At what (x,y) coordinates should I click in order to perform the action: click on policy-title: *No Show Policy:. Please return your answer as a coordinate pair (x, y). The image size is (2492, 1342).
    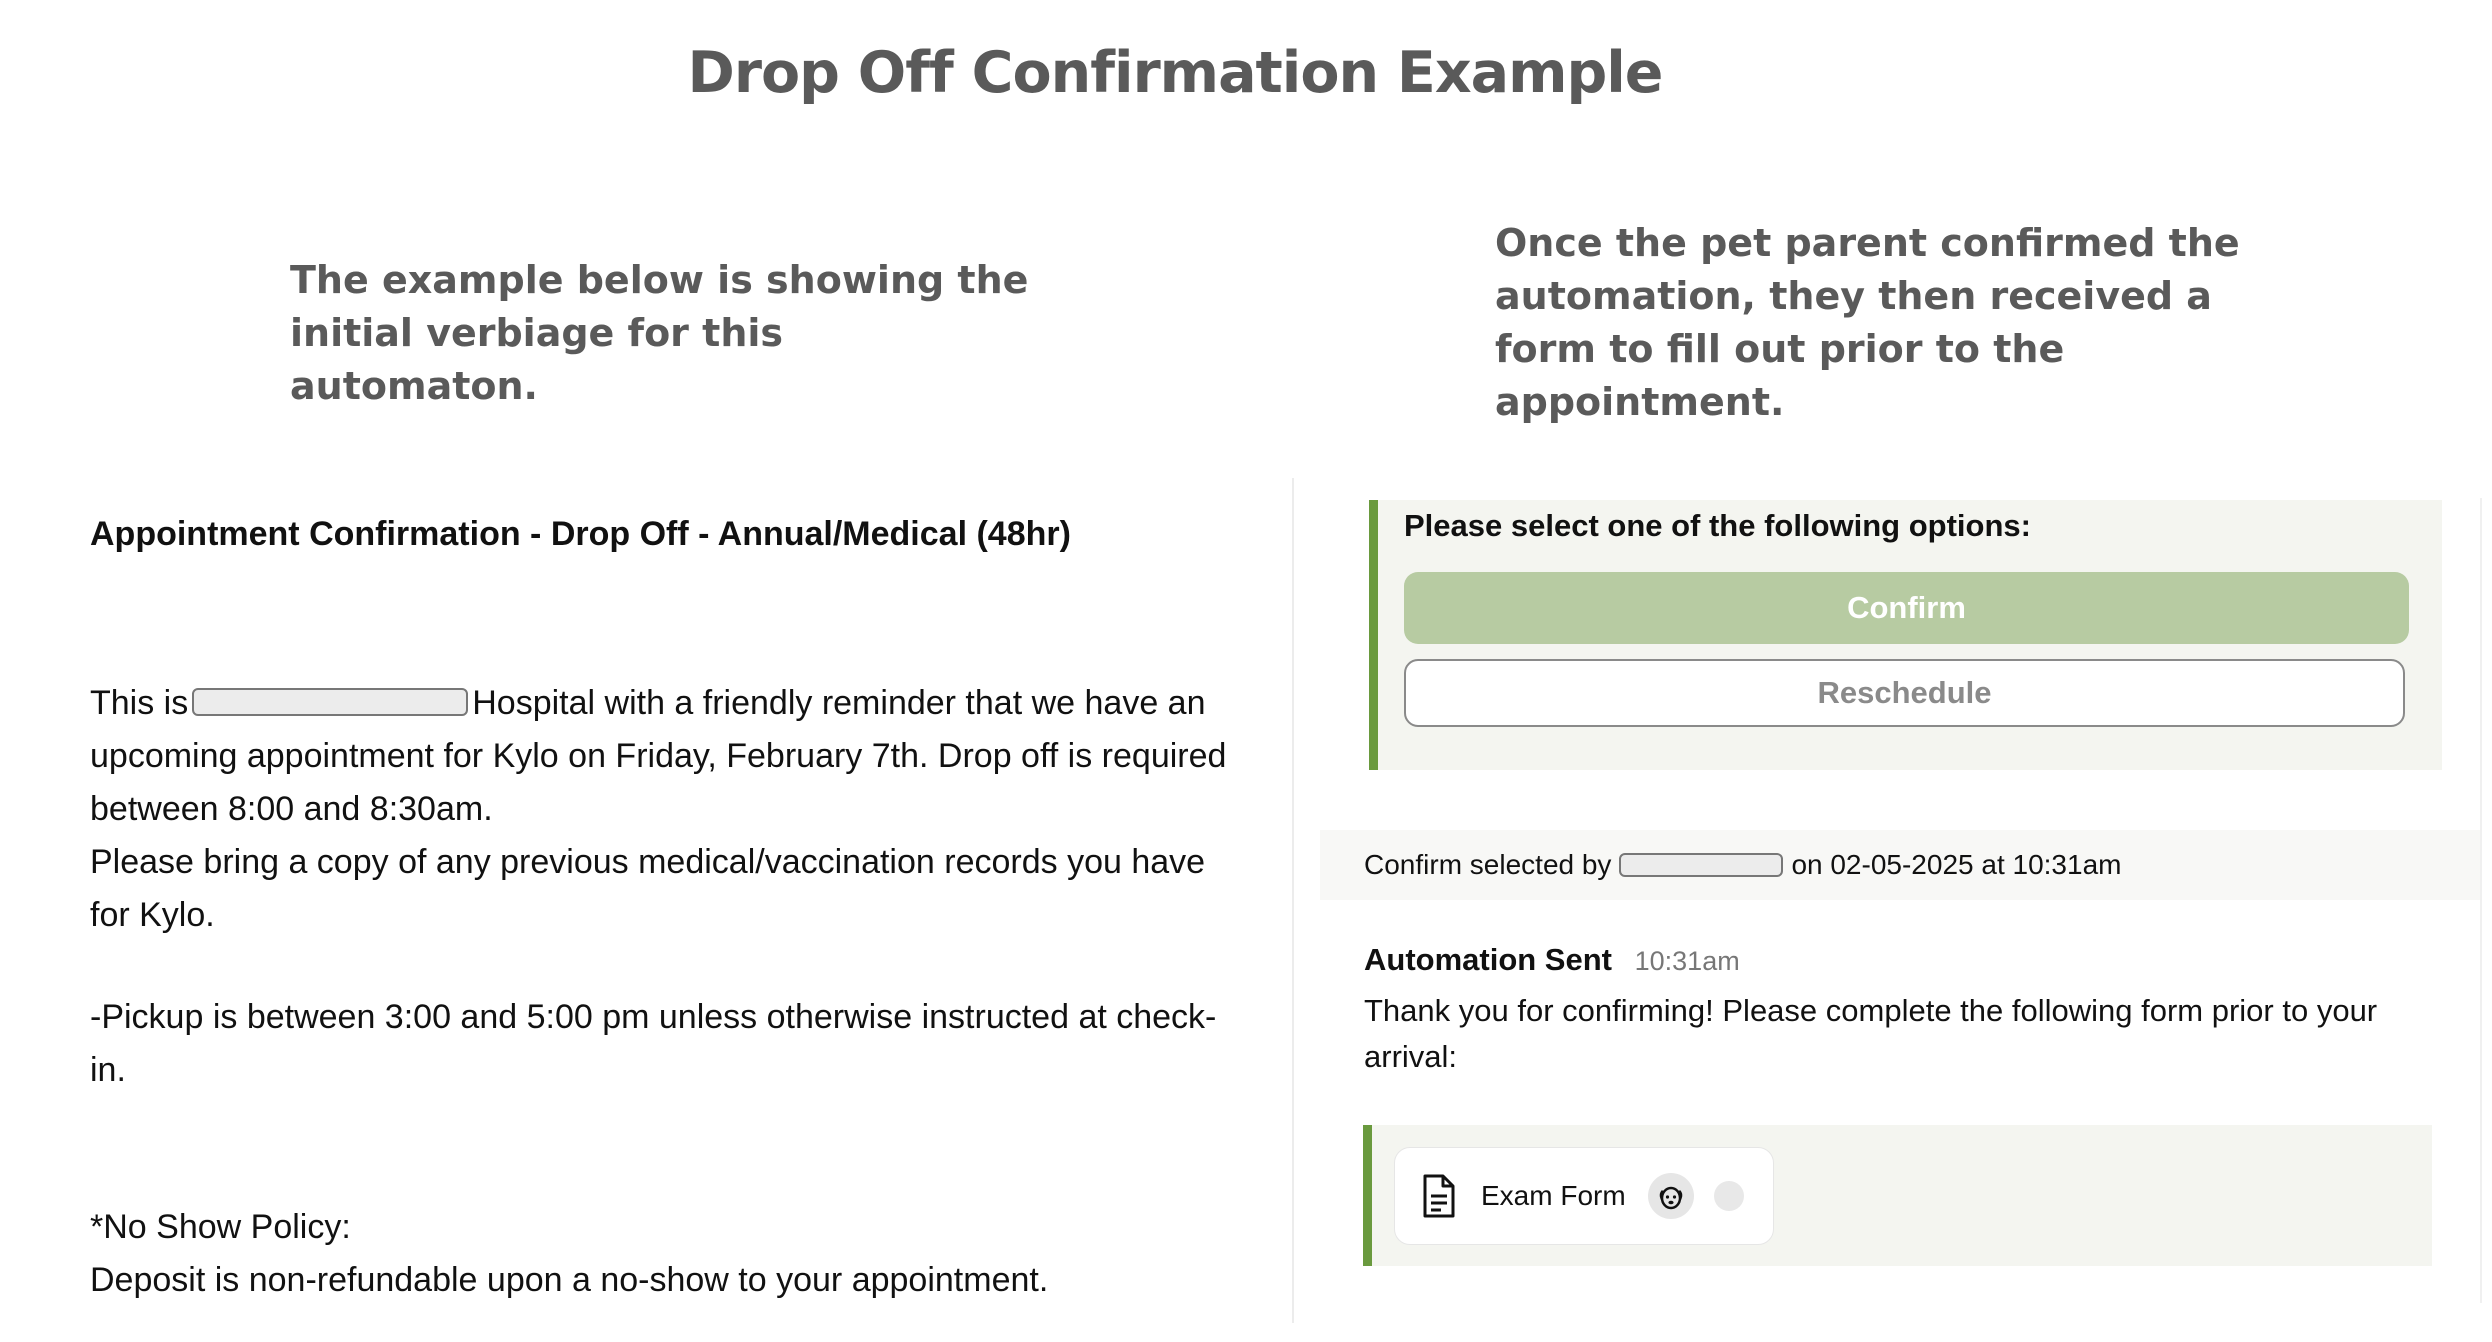
    Looking at the image, I should click on (220, 1227).